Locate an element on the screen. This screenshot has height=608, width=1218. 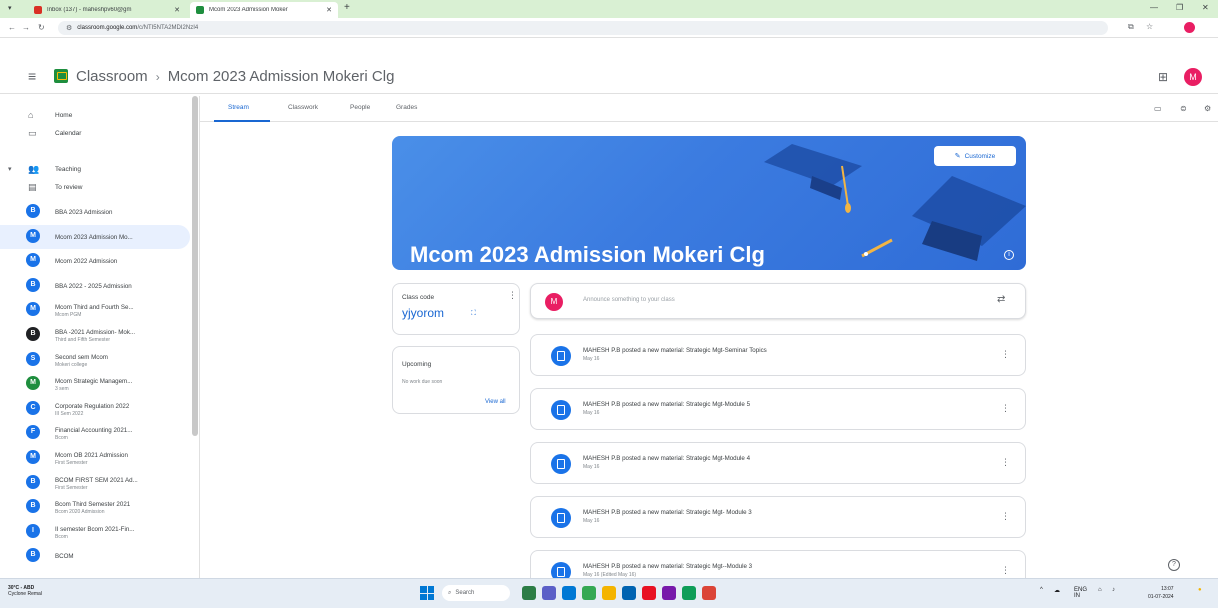
tray-chevron-icon: ^ is located at coordinates (1041, 590).